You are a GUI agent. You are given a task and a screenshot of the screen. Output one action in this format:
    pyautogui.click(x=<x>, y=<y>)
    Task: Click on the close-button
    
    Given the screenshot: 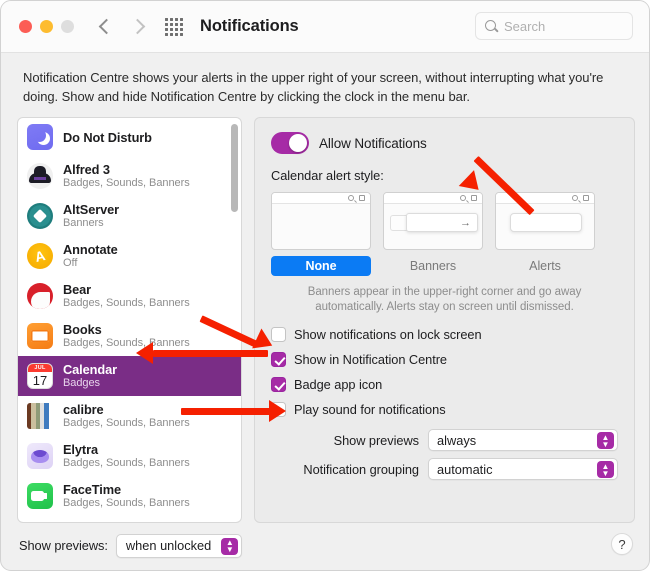 What is the action you would take?
    pyautogui.click(x=25, y=26)
    